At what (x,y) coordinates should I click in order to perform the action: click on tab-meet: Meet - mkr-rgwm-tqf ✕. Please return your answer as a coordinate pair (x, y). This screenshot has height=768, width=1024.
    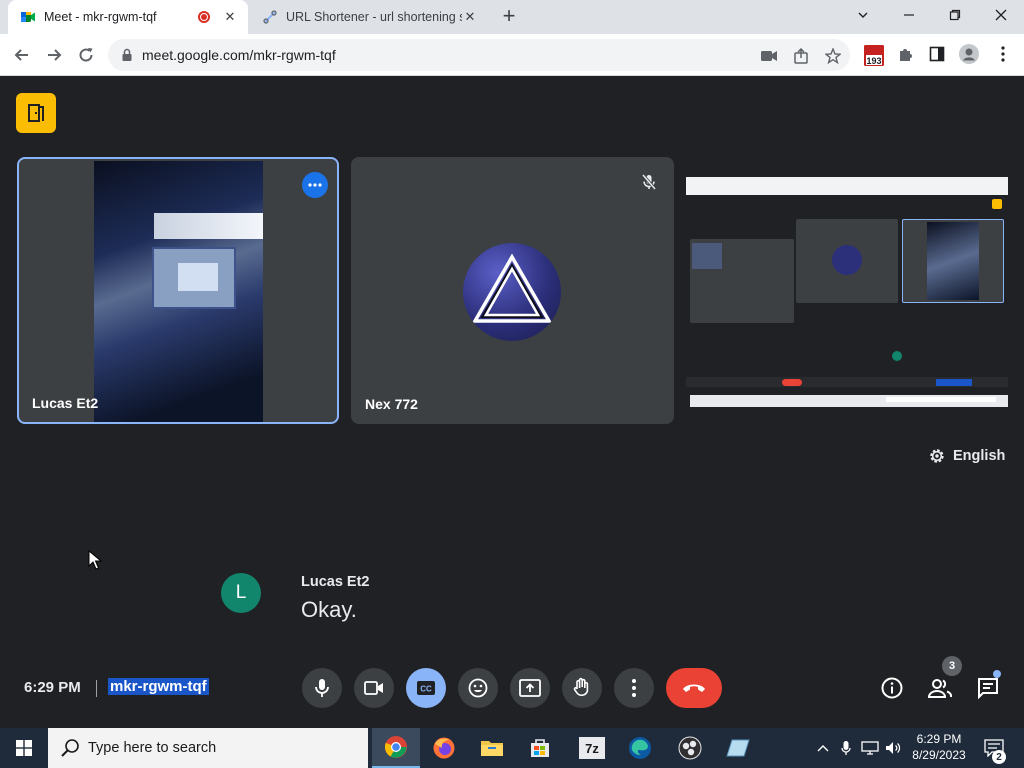
    Looking at the image, I should click on (128, 17).